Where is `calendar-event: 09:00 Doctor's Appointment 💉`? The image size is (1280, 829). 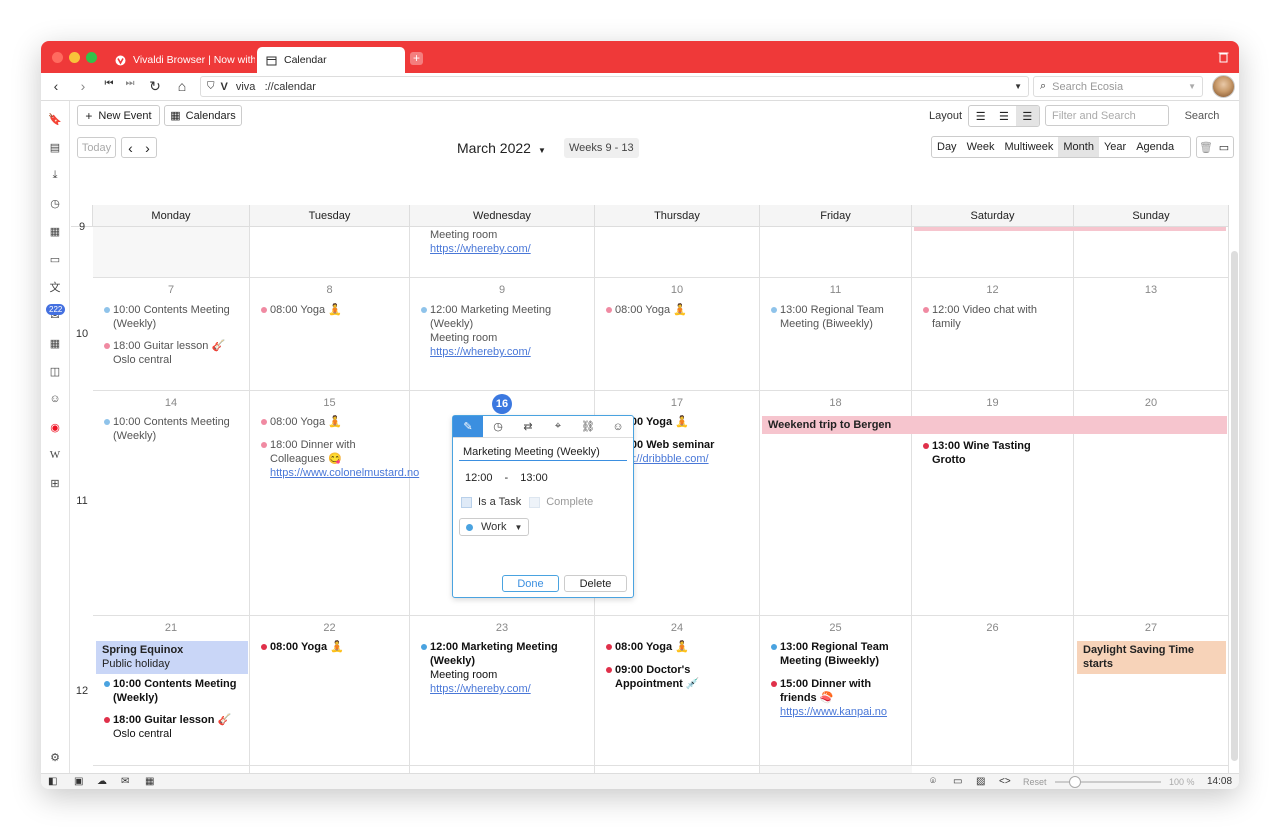
calendar-event: 09:00 Doctor's Appointment 💉 is located at coordinates (675, 677).